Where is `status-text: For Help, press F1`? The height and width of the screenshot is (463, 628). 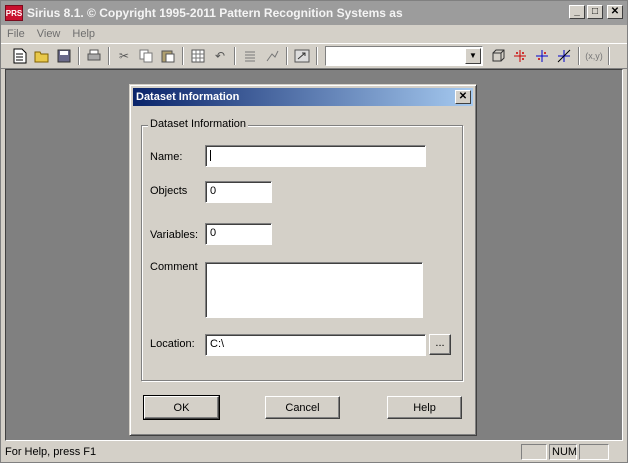 status-text: For Help, press F1 is located at coordinates (51, 452).